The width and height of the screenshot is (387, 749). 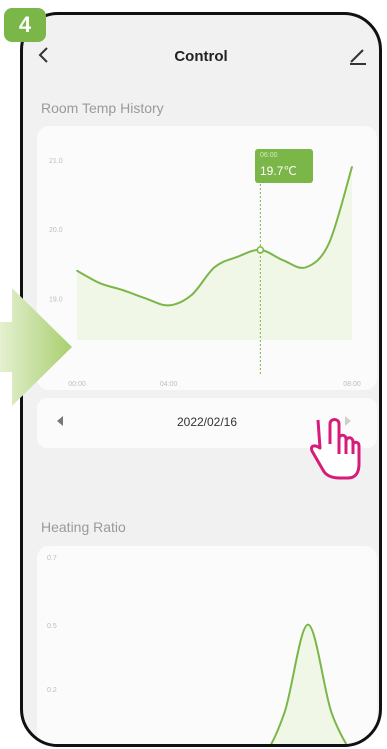 I want to click on heating-area-fill, so click(x=309, y=684).